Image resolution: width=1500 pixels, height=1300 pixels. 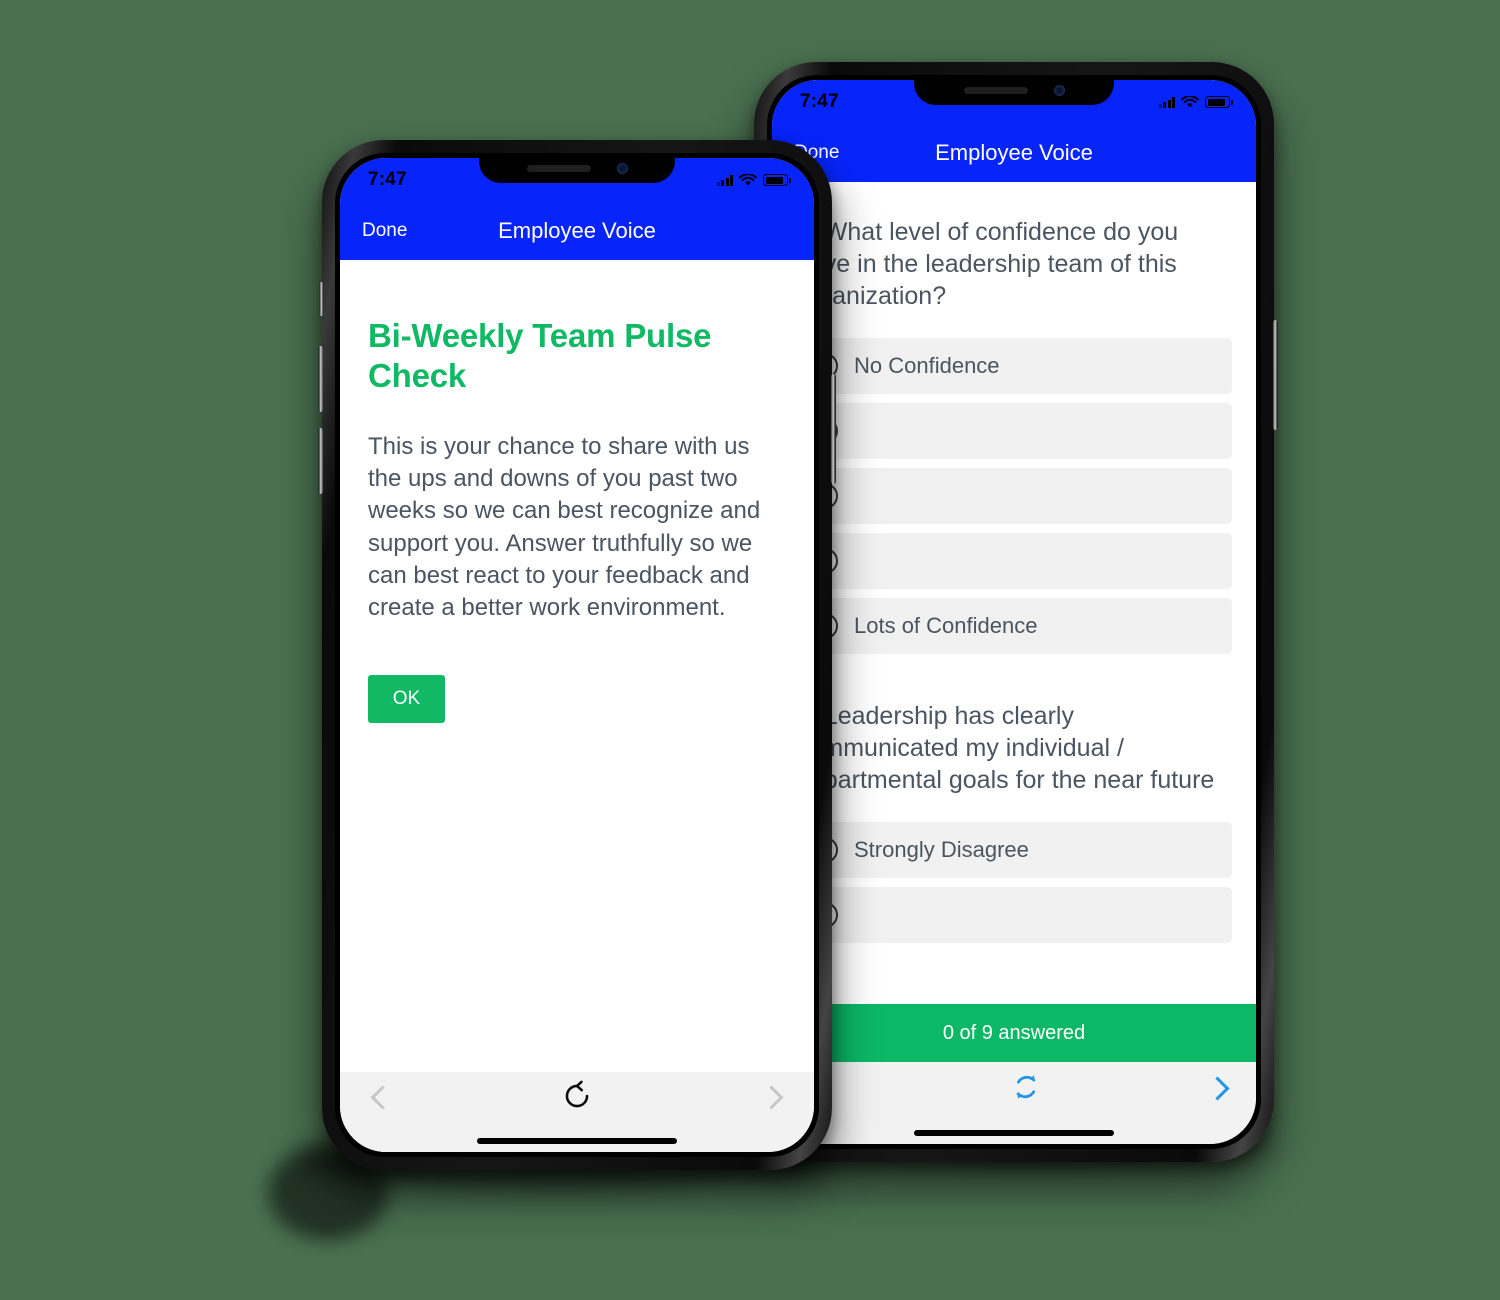 I want to click on done-button-front: Done, so click(x=384, y=231).